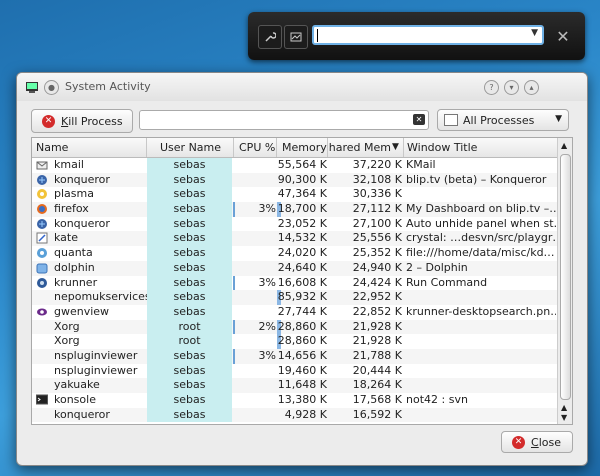 This screenshot has height=476, width=600. What do you see at coordinates (51, 87) in the screenshot?
I see `window-menu-icon: ●` at bounding box center [51, 87].